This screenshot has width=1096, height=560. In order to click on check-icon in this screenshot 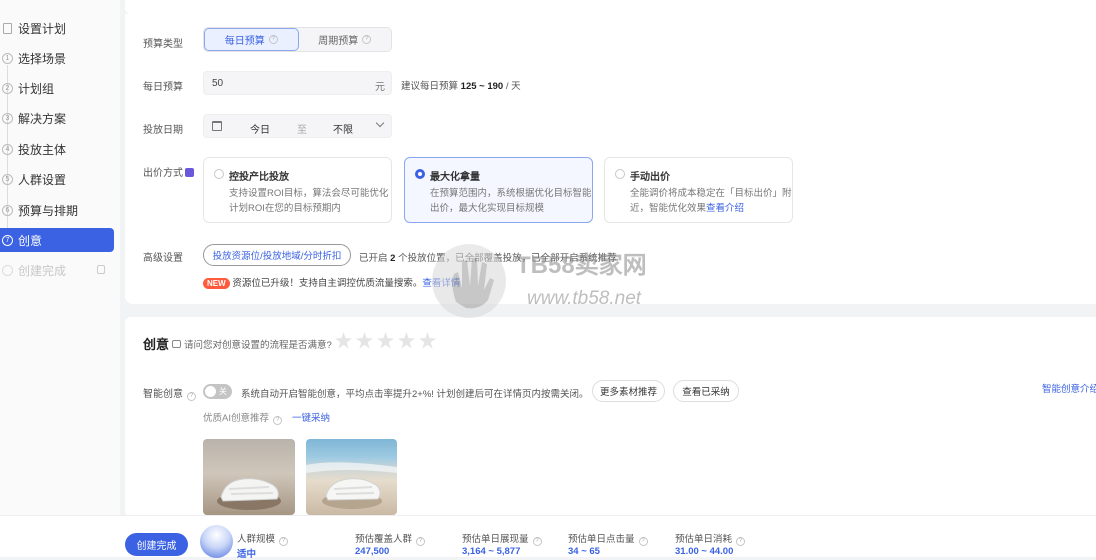, I will do `click(7, 270)`.